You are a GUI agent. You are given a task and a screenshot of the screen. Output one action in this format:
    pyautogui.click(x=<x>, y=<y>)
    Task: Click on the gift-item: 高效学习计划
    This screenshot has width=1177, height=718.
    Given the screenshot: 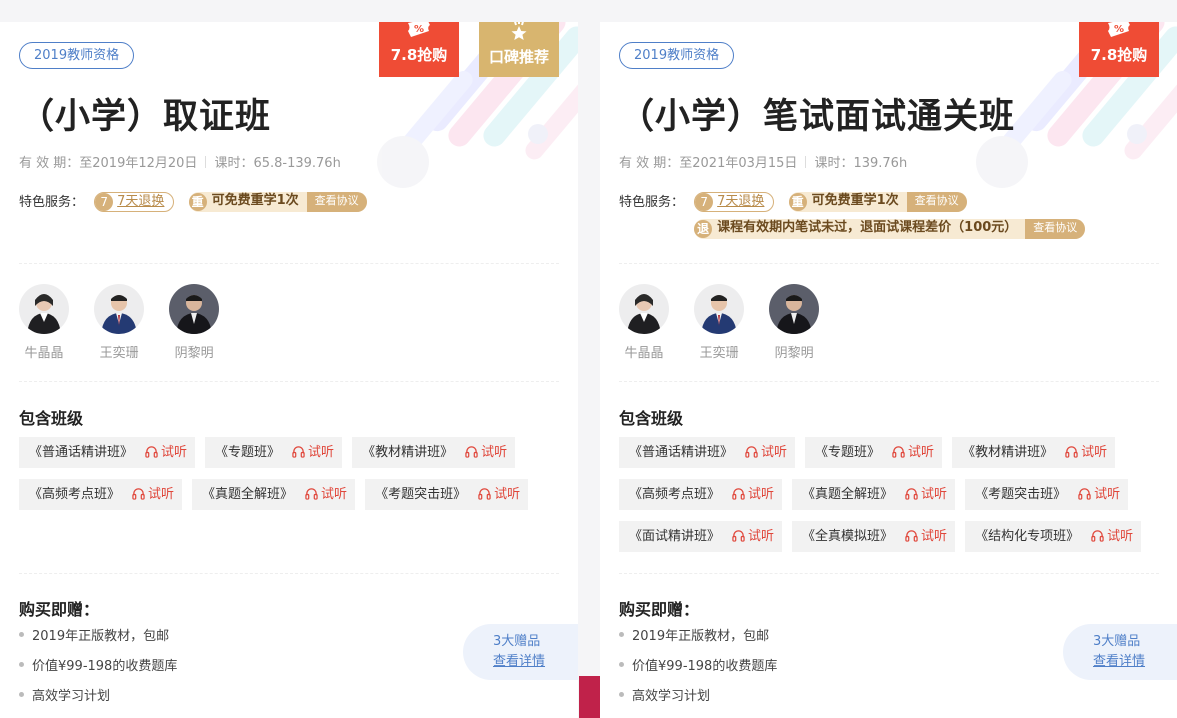 What is the action you would take?
    pyautogui.click(x=98, y=699)
    